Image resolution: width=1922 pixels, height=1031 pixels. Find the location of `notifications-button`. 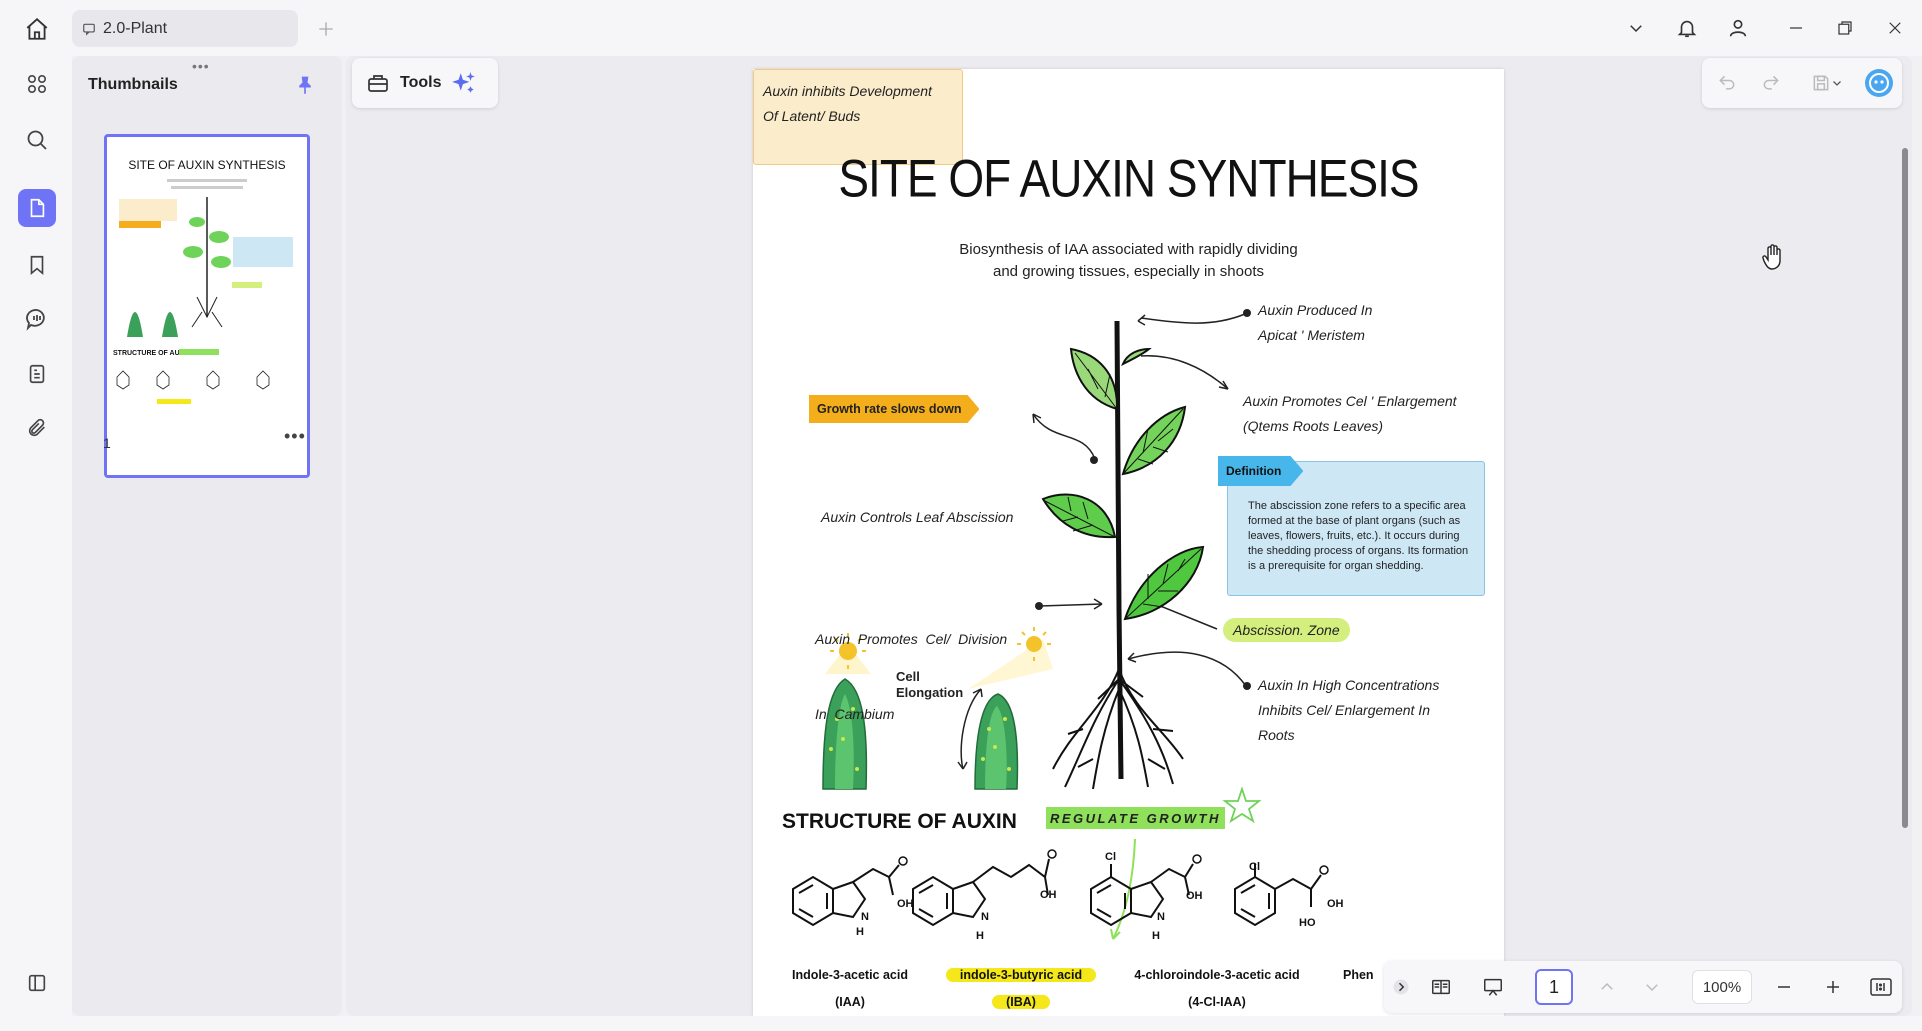

notifications-button is located at coordinates (1687, 28).